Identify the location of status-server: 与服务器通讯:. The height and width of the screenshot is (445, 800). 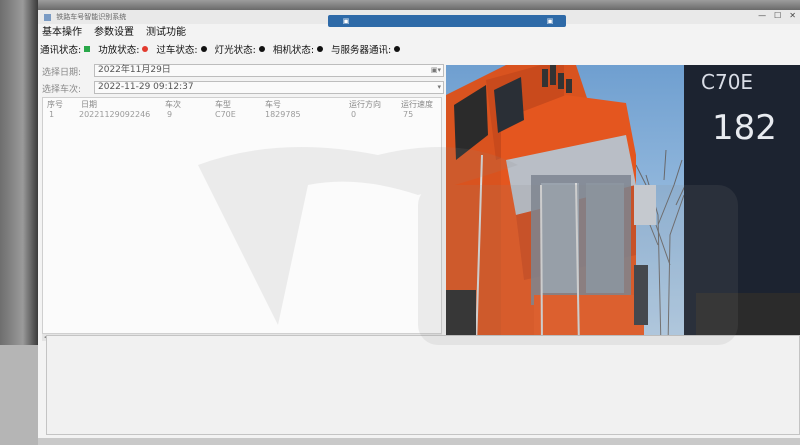
(366, 49).